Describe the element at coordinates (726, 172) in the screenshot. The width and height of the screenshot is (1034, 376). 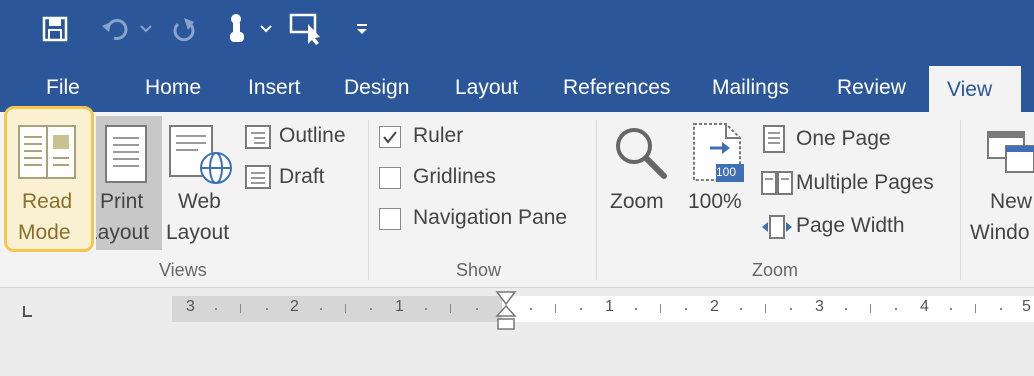
I see `zoom-100-badge: 100` at that location.